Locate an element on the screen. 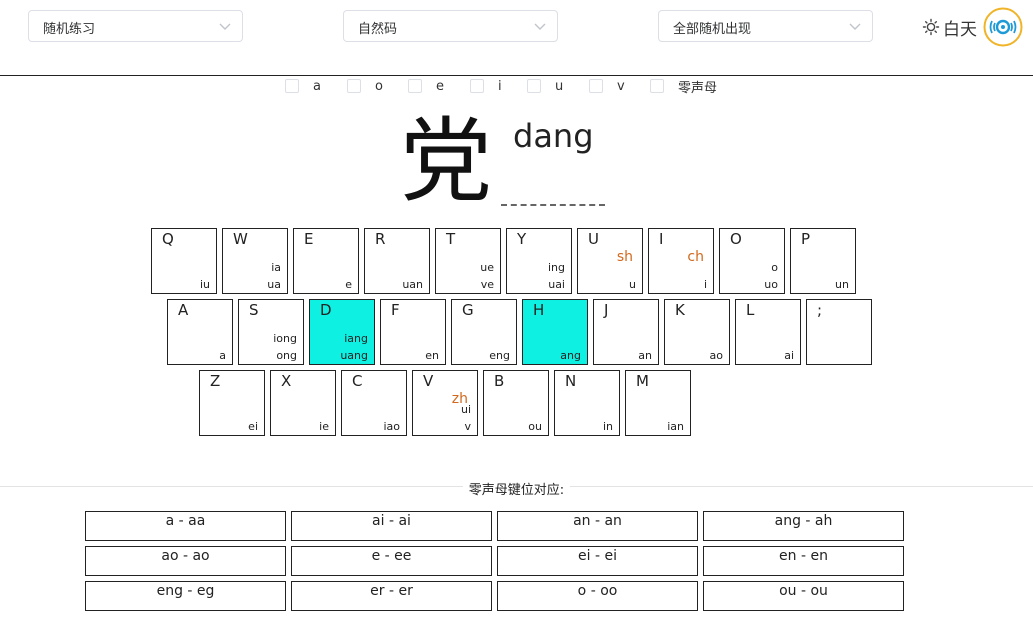 The height and width of the screenshot is (636, 1033). key-yun1-label: iang is located at coordinates (356, 338).